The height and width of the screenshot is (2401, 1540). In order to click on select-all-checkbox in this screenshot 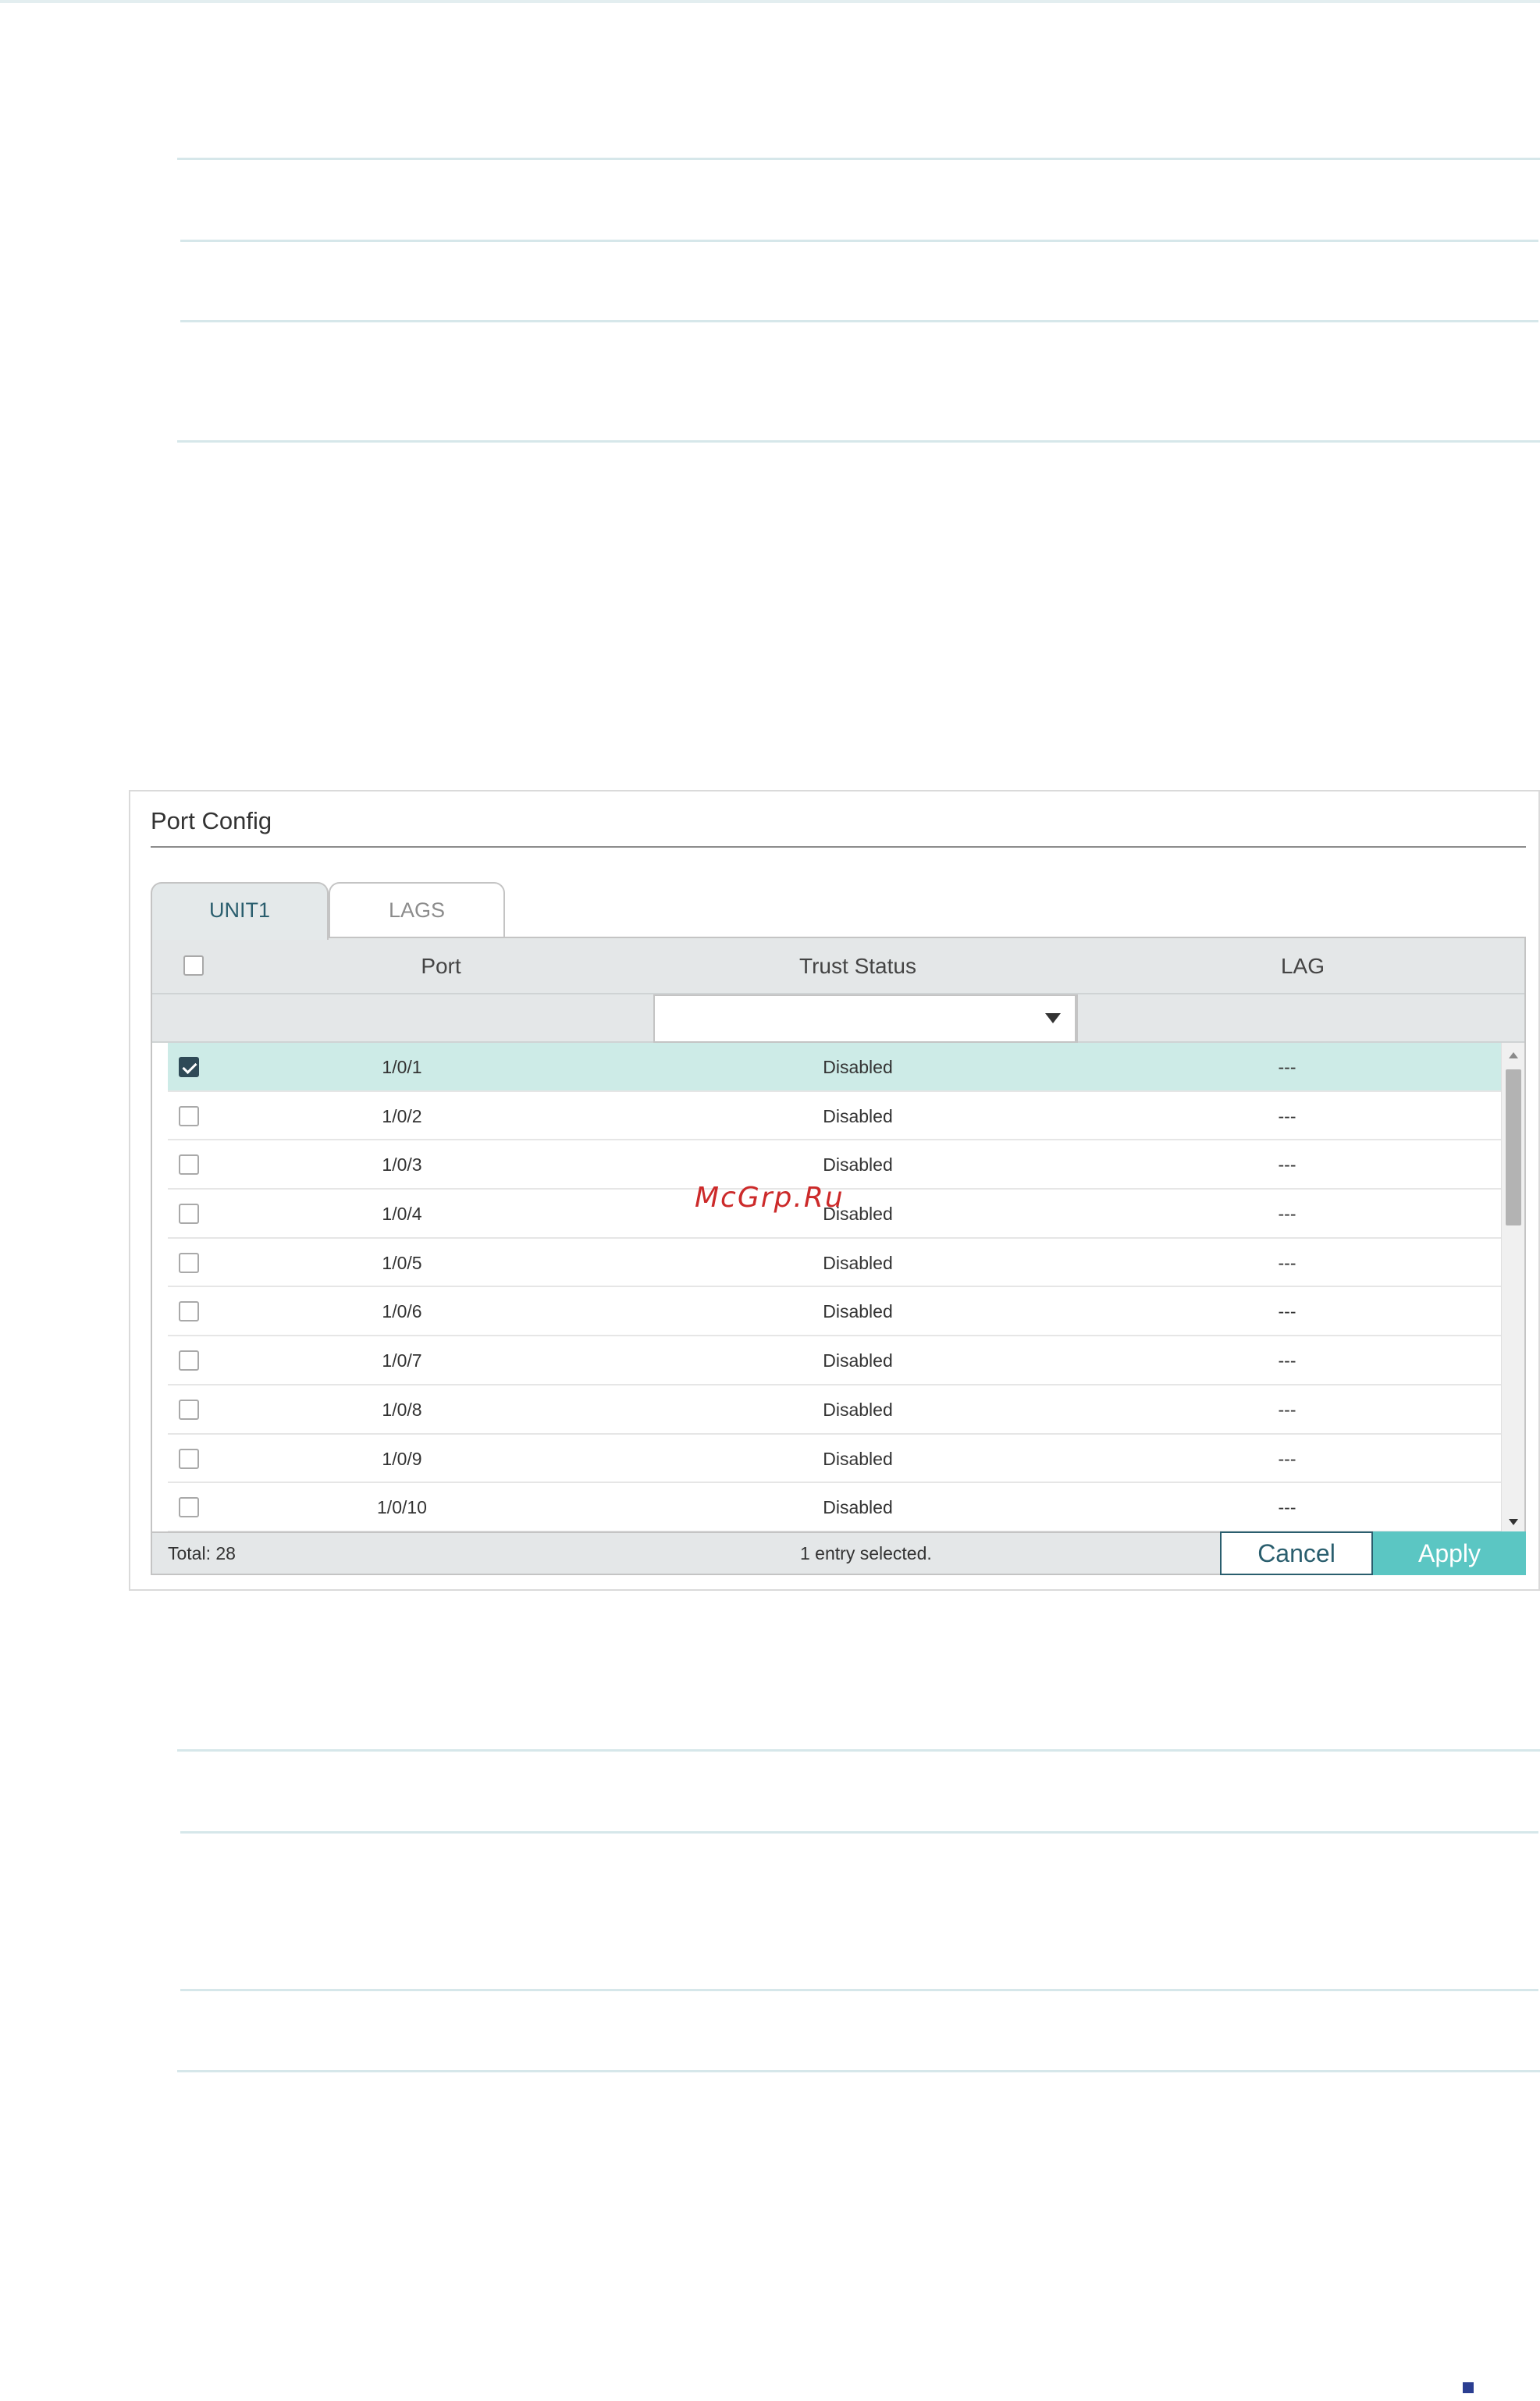, I will do `click(193, 965)`.